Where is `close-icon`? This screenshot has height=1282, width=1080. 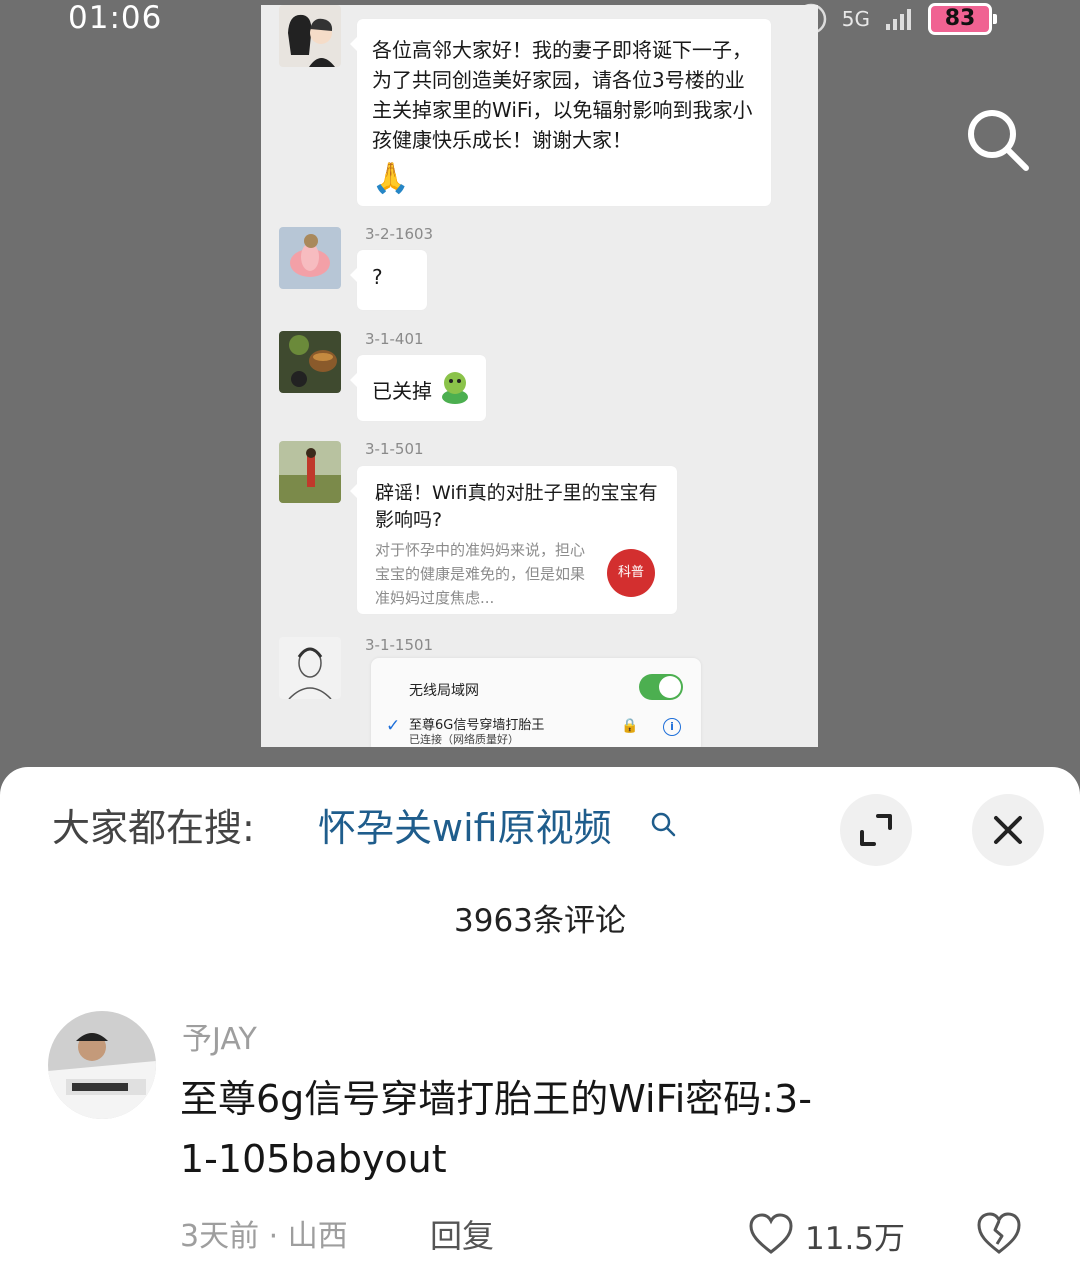
close-icon is located at coordinates (1008, 830).